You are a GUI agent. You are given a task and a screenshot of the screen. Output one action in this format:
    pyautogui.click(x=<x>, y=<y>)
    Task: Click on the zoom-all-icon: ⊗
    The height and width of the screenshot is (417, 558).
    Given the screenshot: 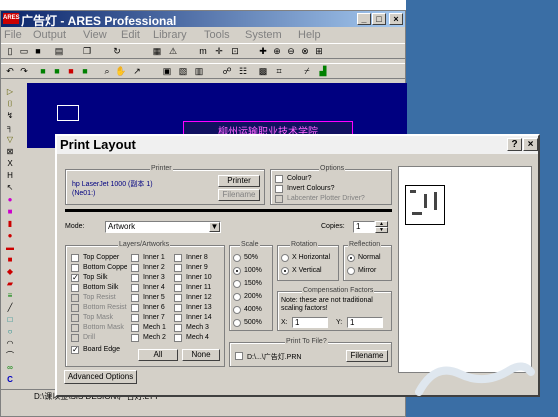 What is the action you would take?
    pyautogui.click(x=305, y=51)
    